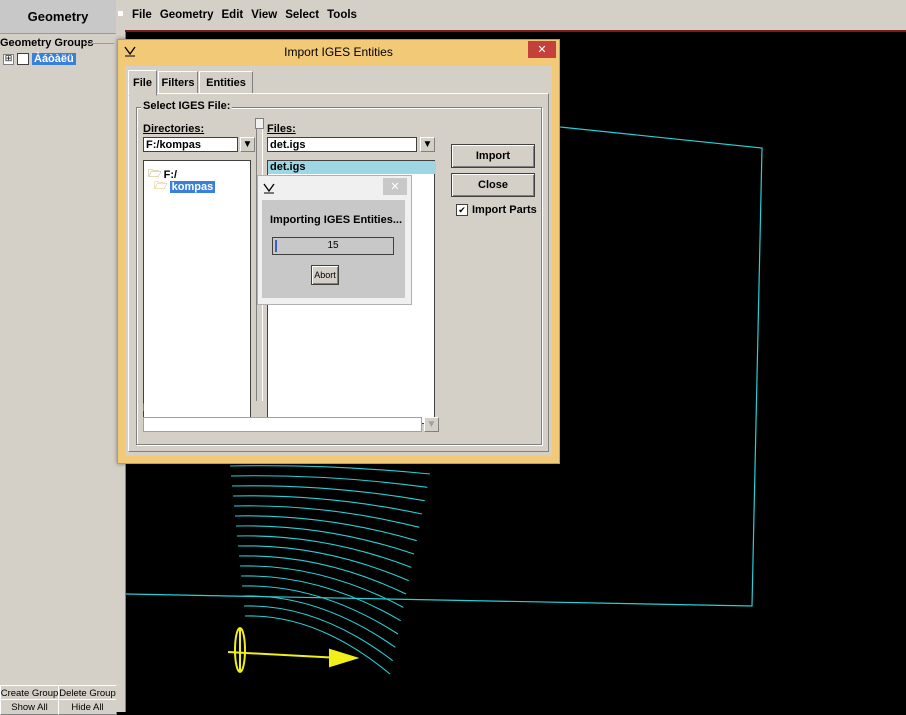 This screenshot has width=906, height=715. What do you see at coordinates (8, 59) in the screenshot?
I see `expand-icon: ⊞` at bounding box center [8, 59].